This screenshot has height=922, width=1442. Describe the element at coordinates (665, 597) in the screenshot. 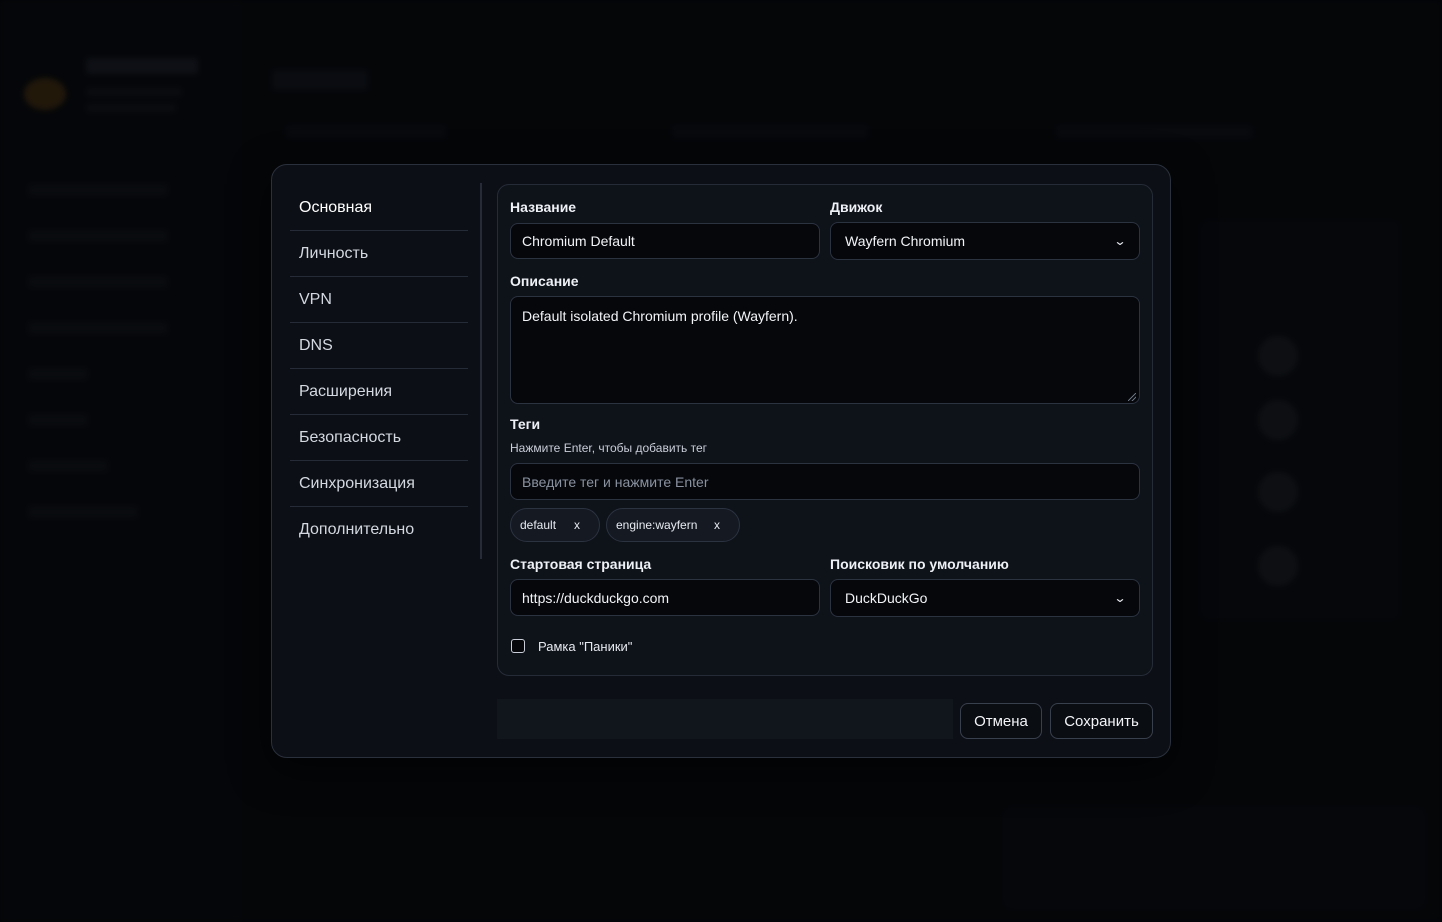

I see `start-page-input: https://duckduckgo.com` at that location.